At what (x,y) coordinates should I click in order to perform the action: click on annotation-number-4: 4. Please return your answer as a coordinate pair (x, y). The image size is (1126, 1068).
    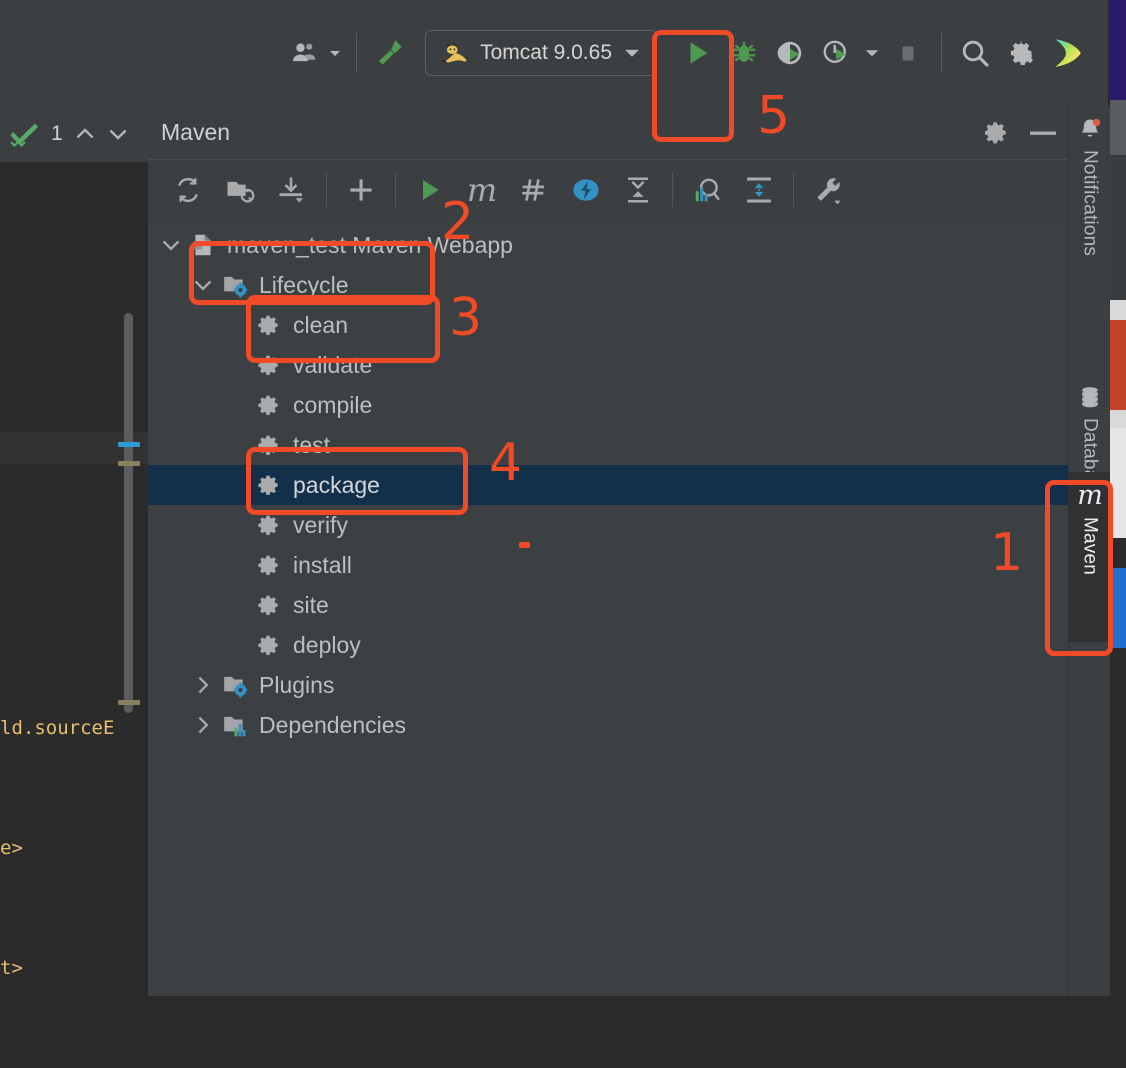
    Looking at the image, I should click on (506, 463).